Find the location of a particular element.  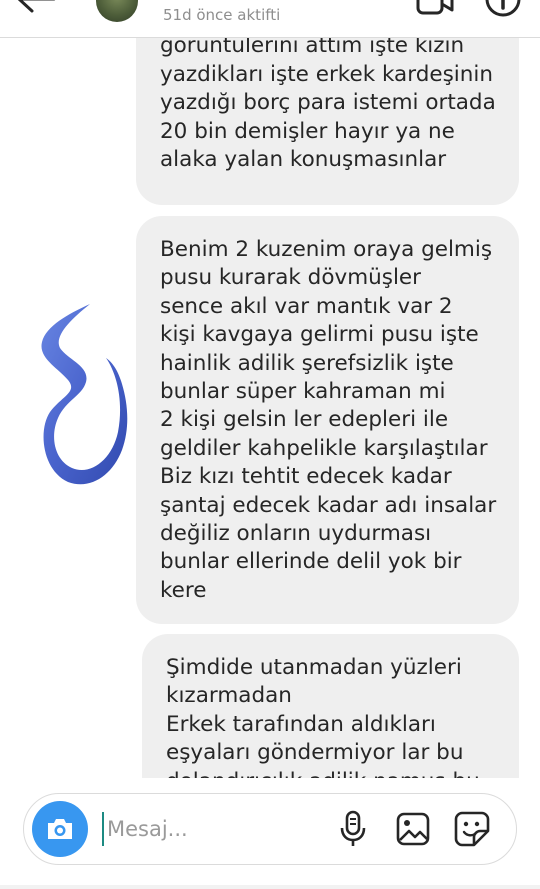

message-composer is located at coordinates (270, 829).